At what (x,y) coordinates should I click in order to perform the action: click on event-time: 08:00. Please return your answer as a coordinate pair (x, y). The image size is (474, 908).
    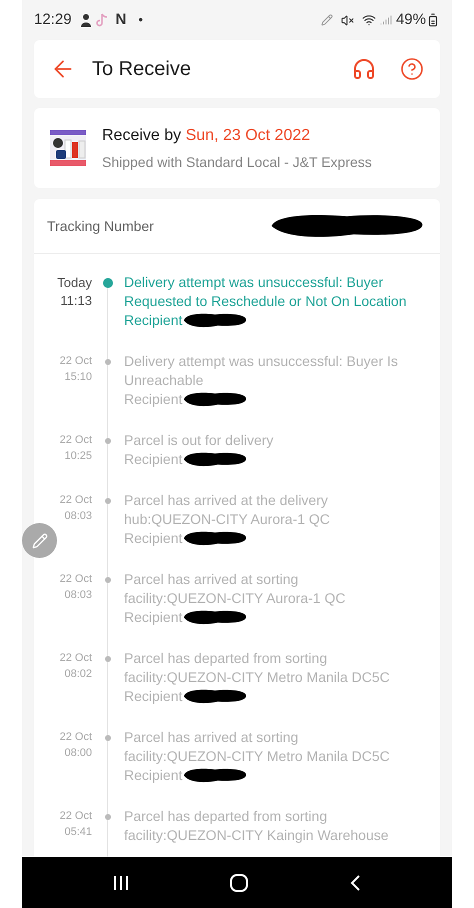
    Looking at the image, I should click on (78, 753).